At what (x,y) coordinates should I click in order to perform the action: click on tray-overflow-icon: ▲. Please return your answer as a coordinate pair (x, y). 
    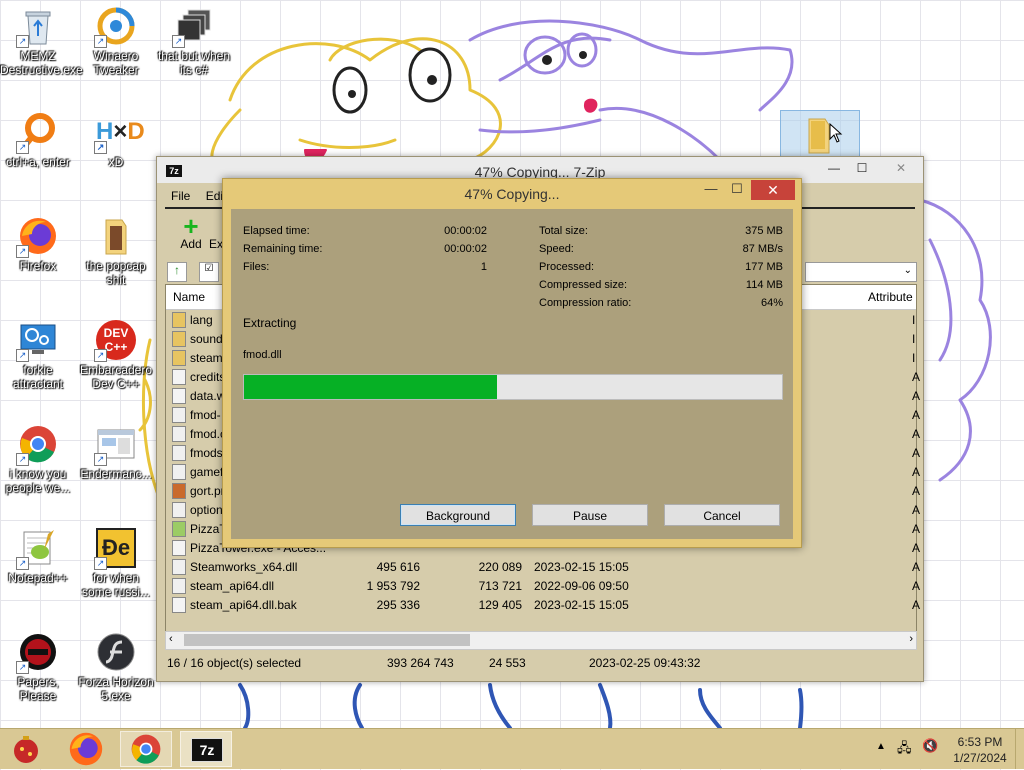
    Looking at the image, I should click on (881, 746).